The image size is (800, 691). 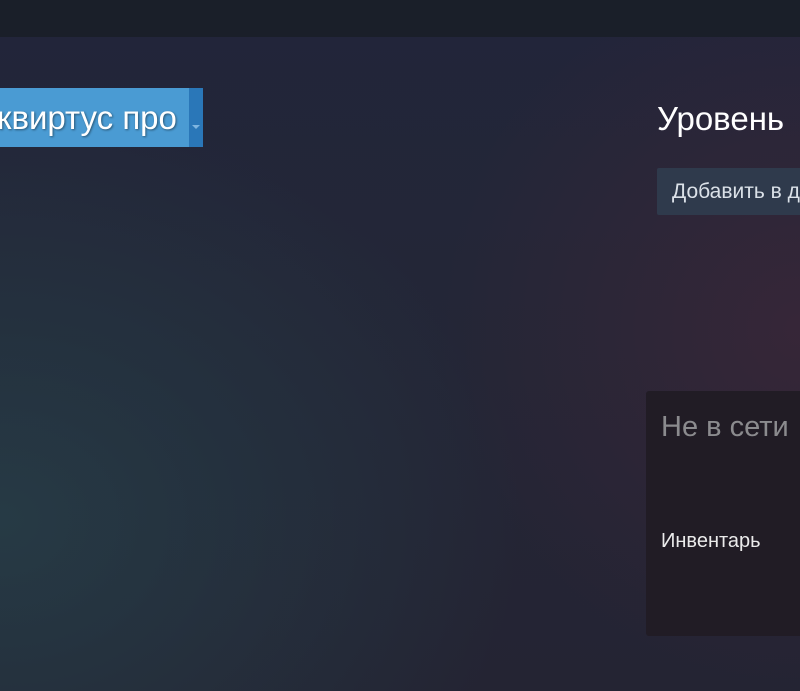 I want to click on profile-name-box: квиртус про, so click(x=94, y=117).